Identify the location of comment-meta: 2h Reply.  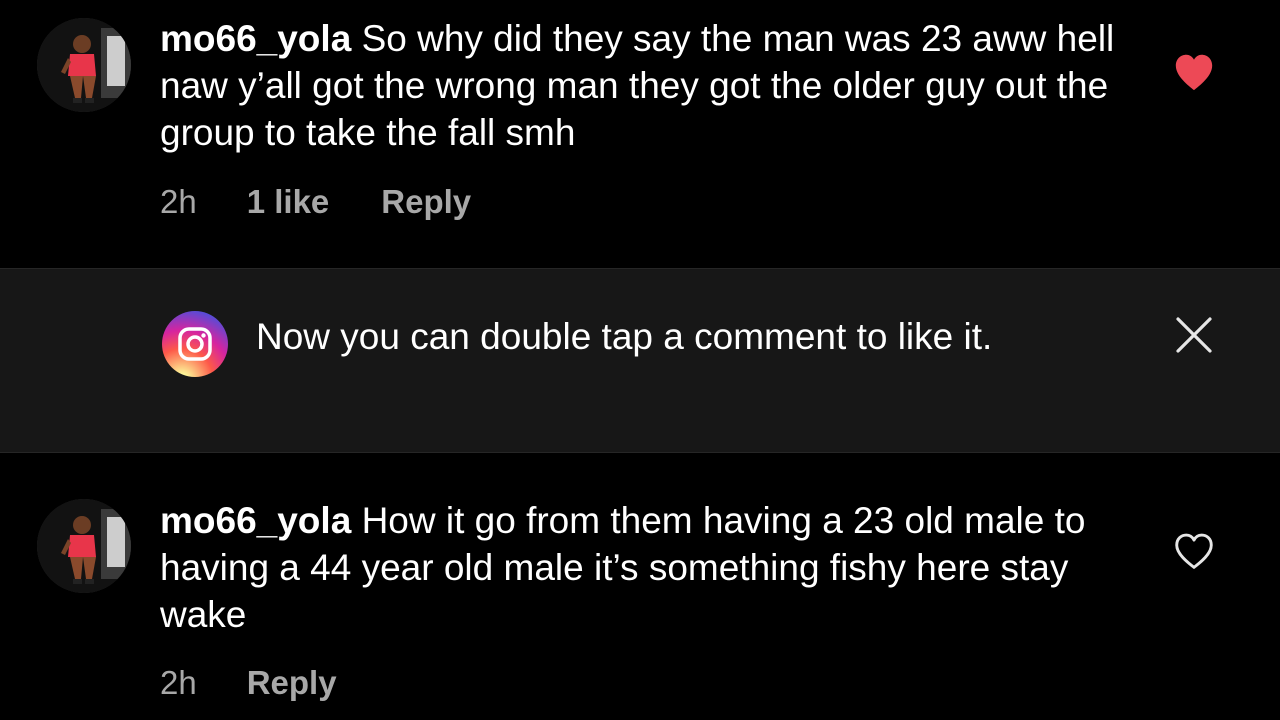
(248, 683).